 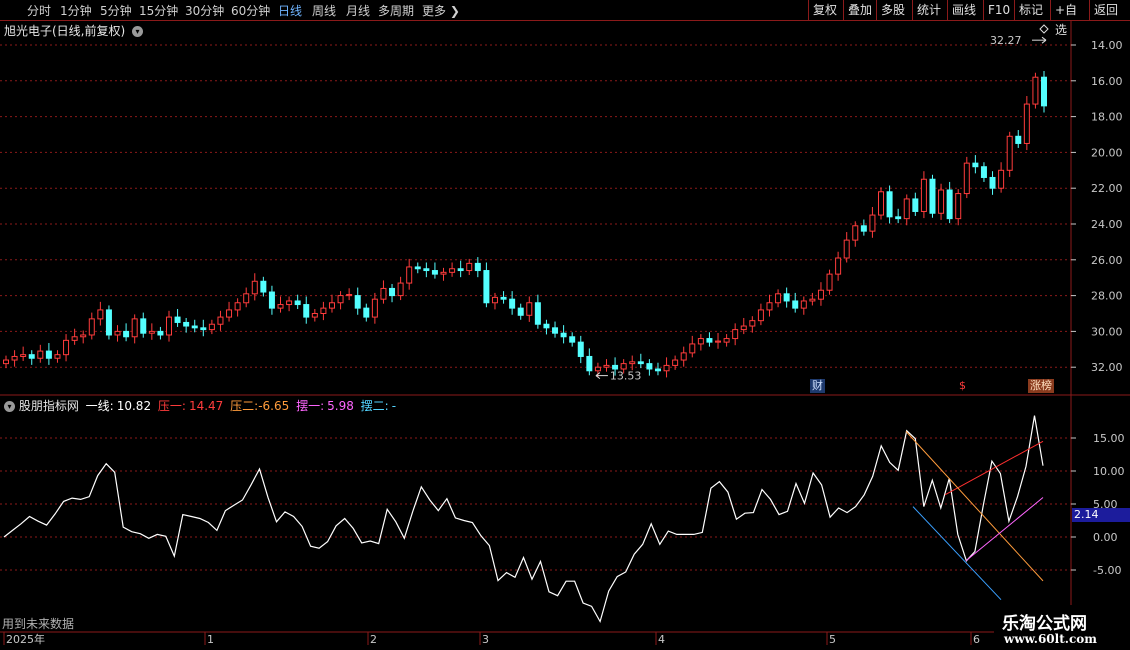 What do you see at coordinates (1107, 152) in the screenshot?
I see `price-tick-label-6: 20.00` at bounding box center [1107, 152].